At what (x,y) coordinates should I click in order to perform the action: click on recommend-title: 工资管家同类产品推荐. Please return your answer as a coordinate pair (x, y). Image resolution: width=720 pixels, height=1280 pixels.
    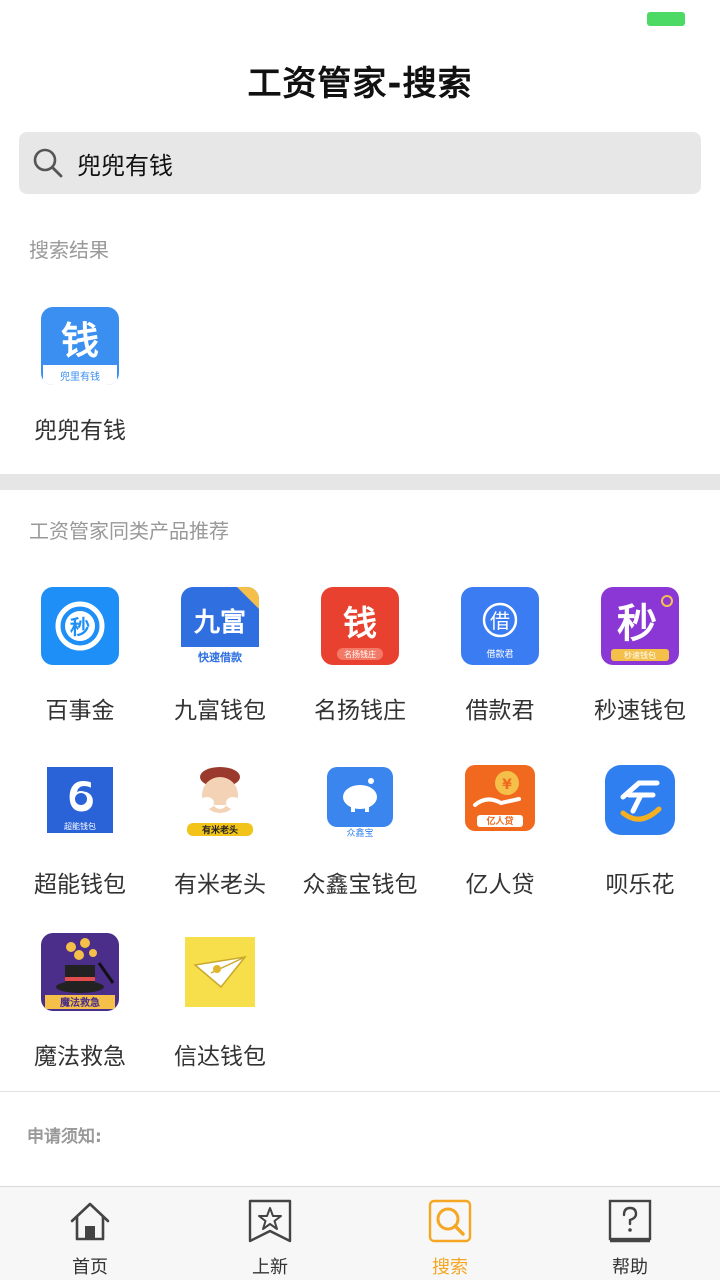
    Looking at the image, I should click on (129, 531).